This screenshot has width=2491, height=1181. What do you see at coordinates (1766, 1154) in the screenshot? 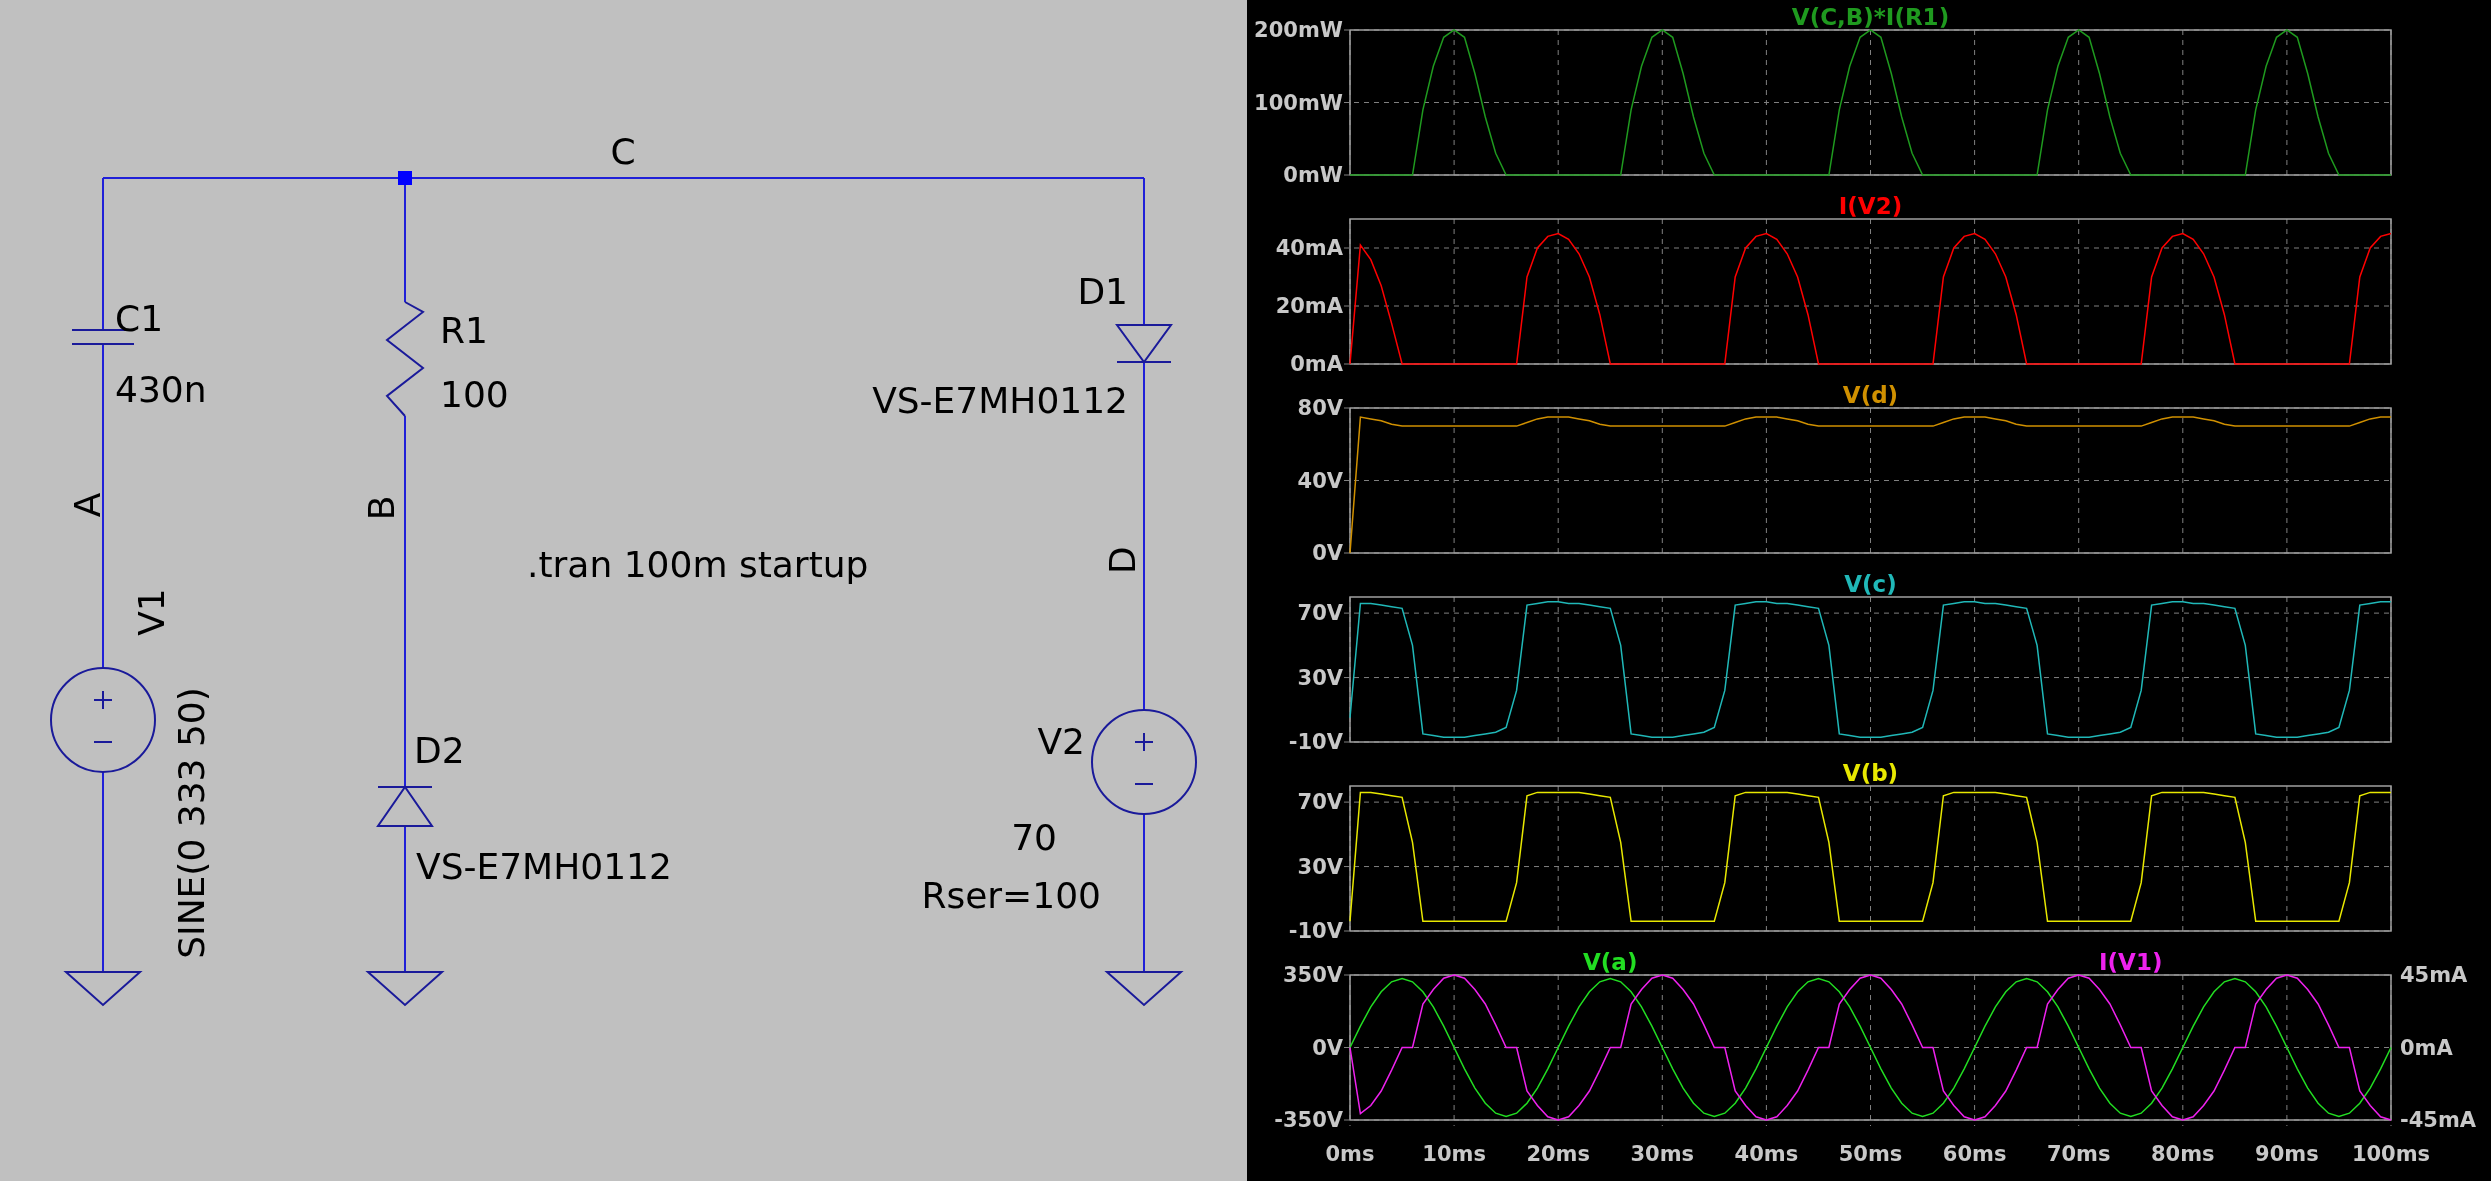
I see `axis-tick-label: 40ms` at bounding box center [1766, 1154].